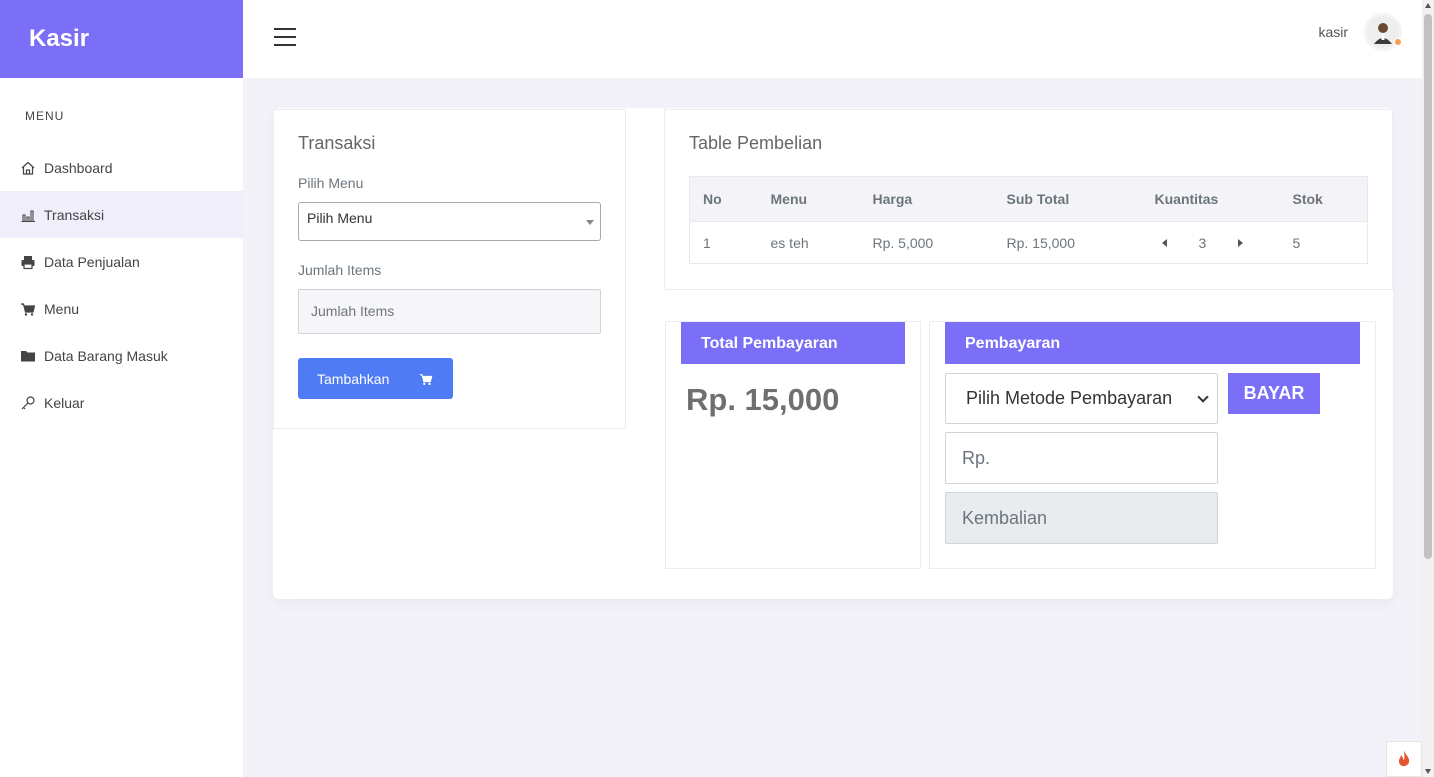 The image size is (1434, 777). I want to click on transaksi-title: Transaksi, so click(337, 143).